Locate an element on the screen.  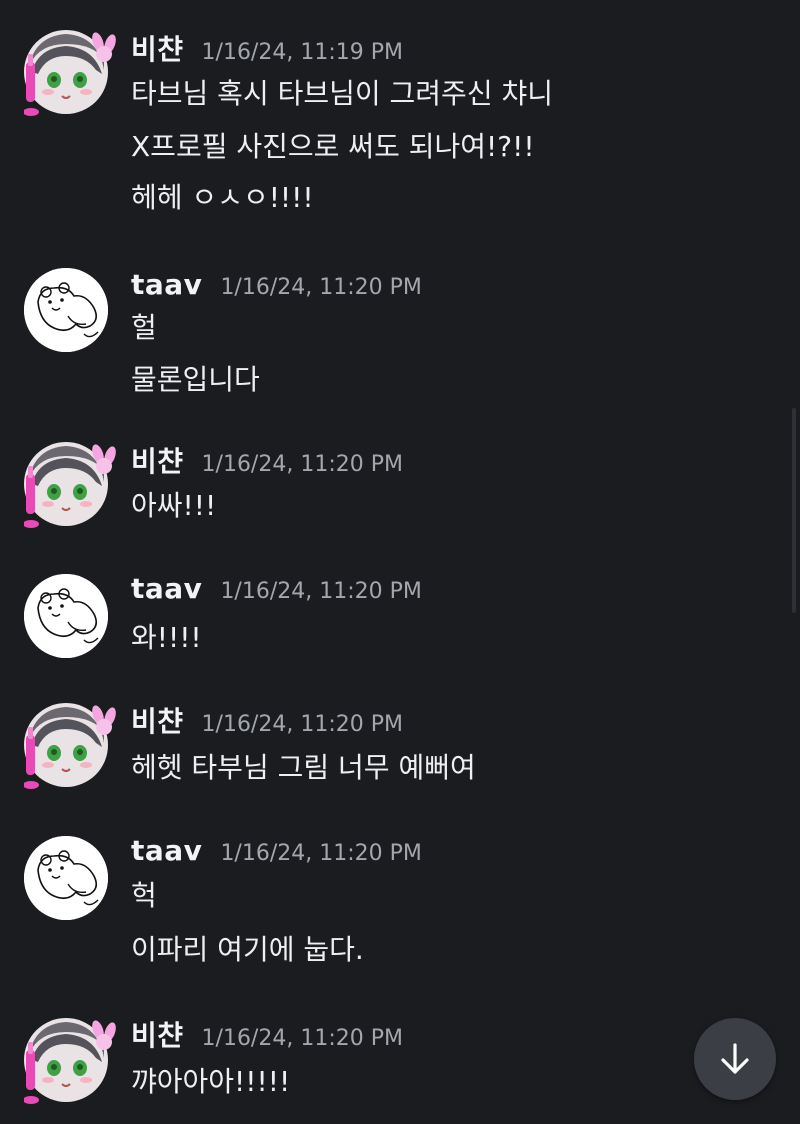
arrow-down-icon is located at coordinates (735, 1058).